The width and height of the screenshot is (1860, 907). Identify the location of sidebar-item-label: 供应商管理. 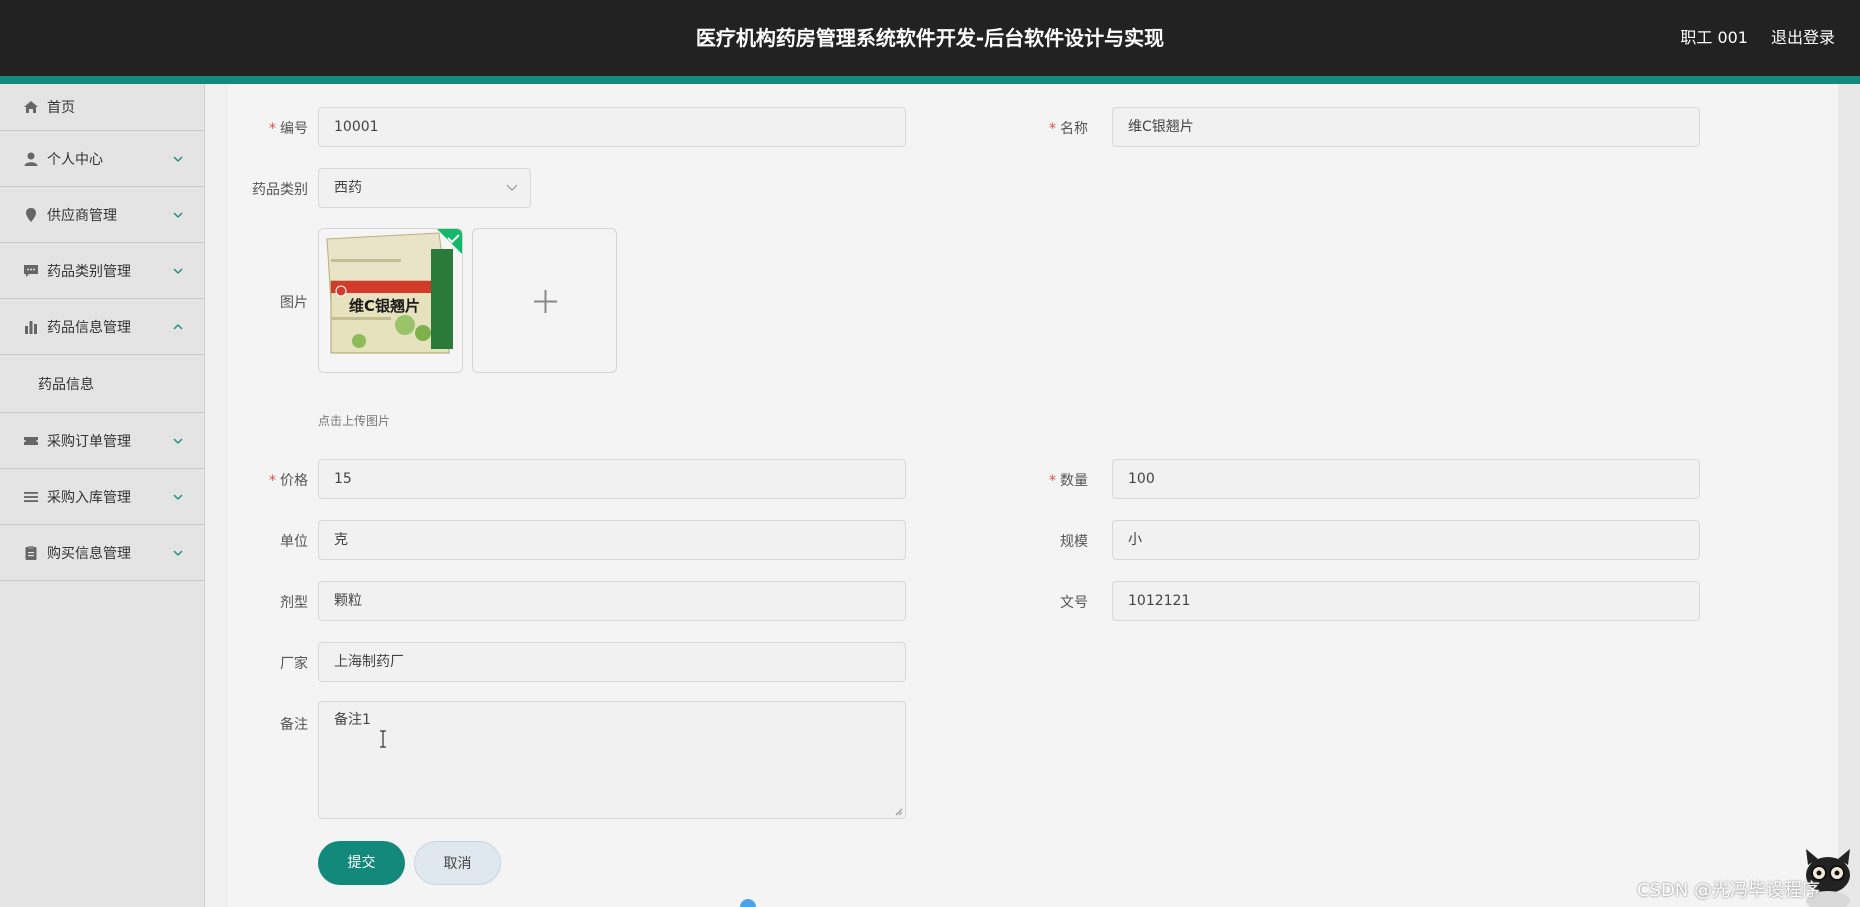
(82, 215).